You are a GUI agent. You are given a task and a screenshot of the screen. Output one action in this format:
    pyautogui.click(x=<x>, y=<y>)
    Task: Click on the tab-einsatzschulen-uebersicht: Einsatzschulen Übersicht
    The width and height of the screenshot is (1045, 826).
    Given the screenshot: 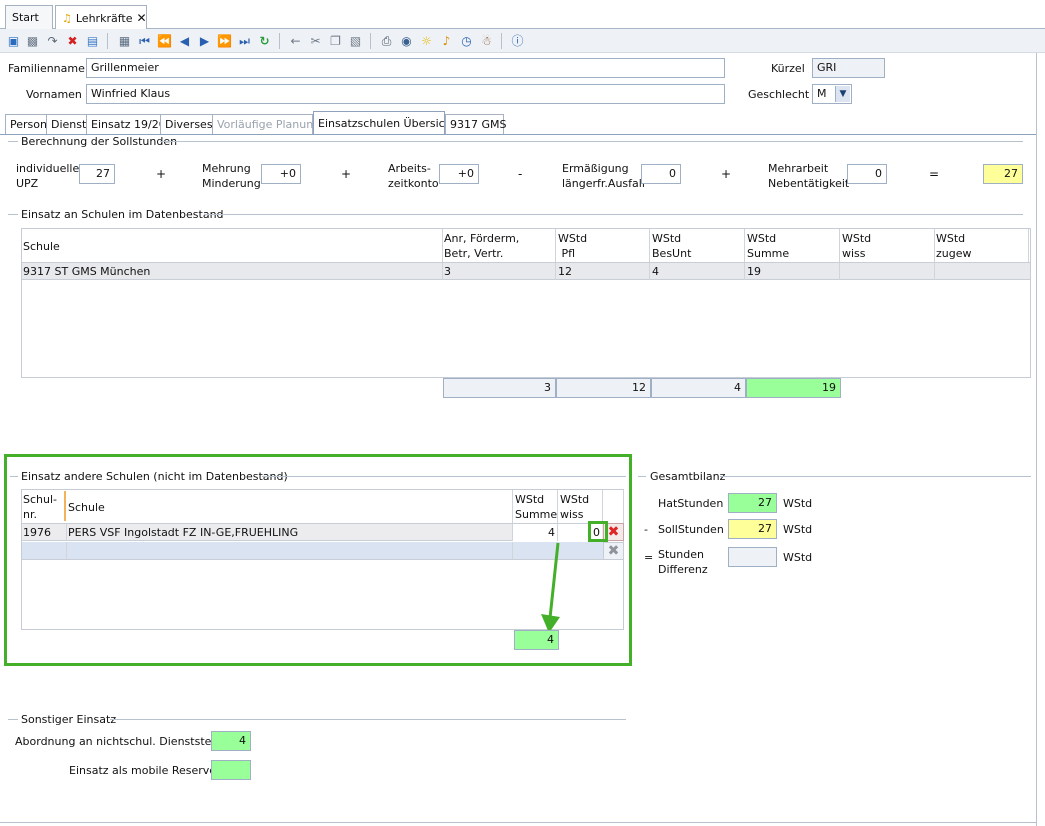 What is the action you would take?
    pyautogui.click(x=384, y=123)
    